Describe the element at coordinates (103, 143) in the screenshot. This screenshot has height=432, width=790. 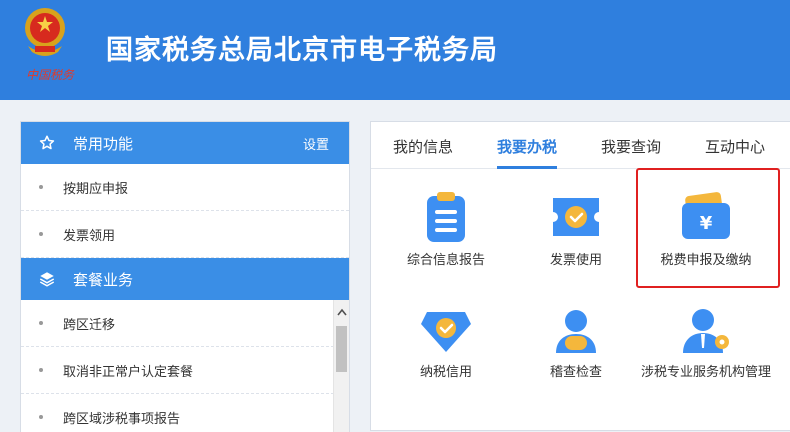
I see `favorites-title: 常用功能` at that location.